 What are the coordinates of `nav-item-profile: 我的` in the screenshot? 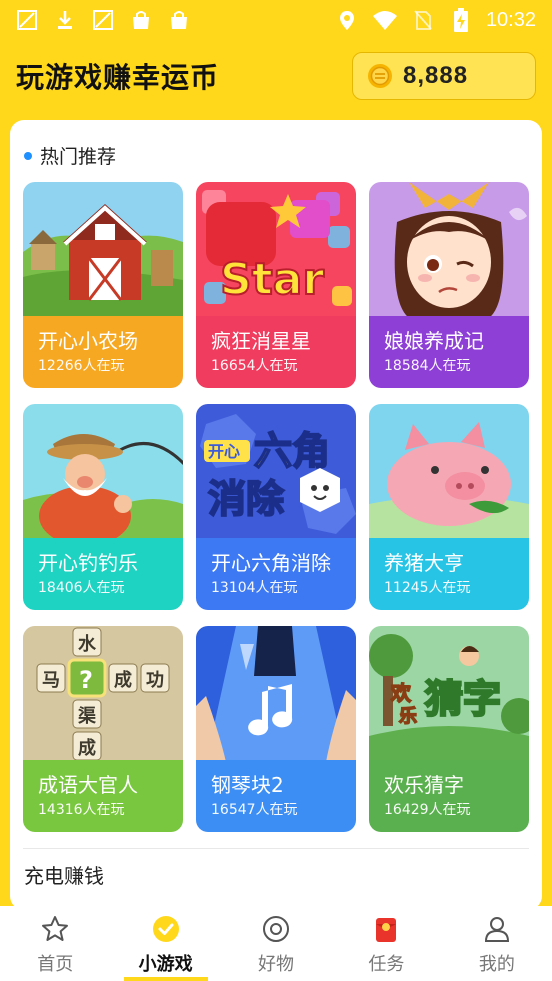 It's located at (497, 943).